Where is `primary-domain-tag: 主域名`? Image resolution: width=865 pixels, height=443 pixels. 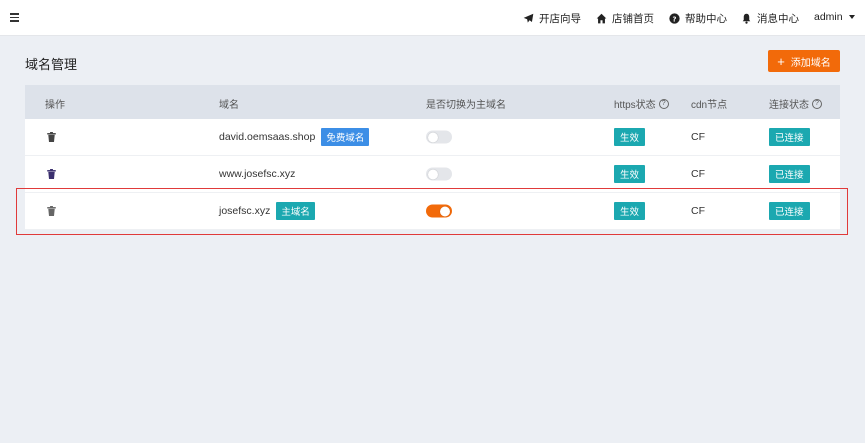
primary-domain-tag: 主域名 is located at coordinates (295, 211).